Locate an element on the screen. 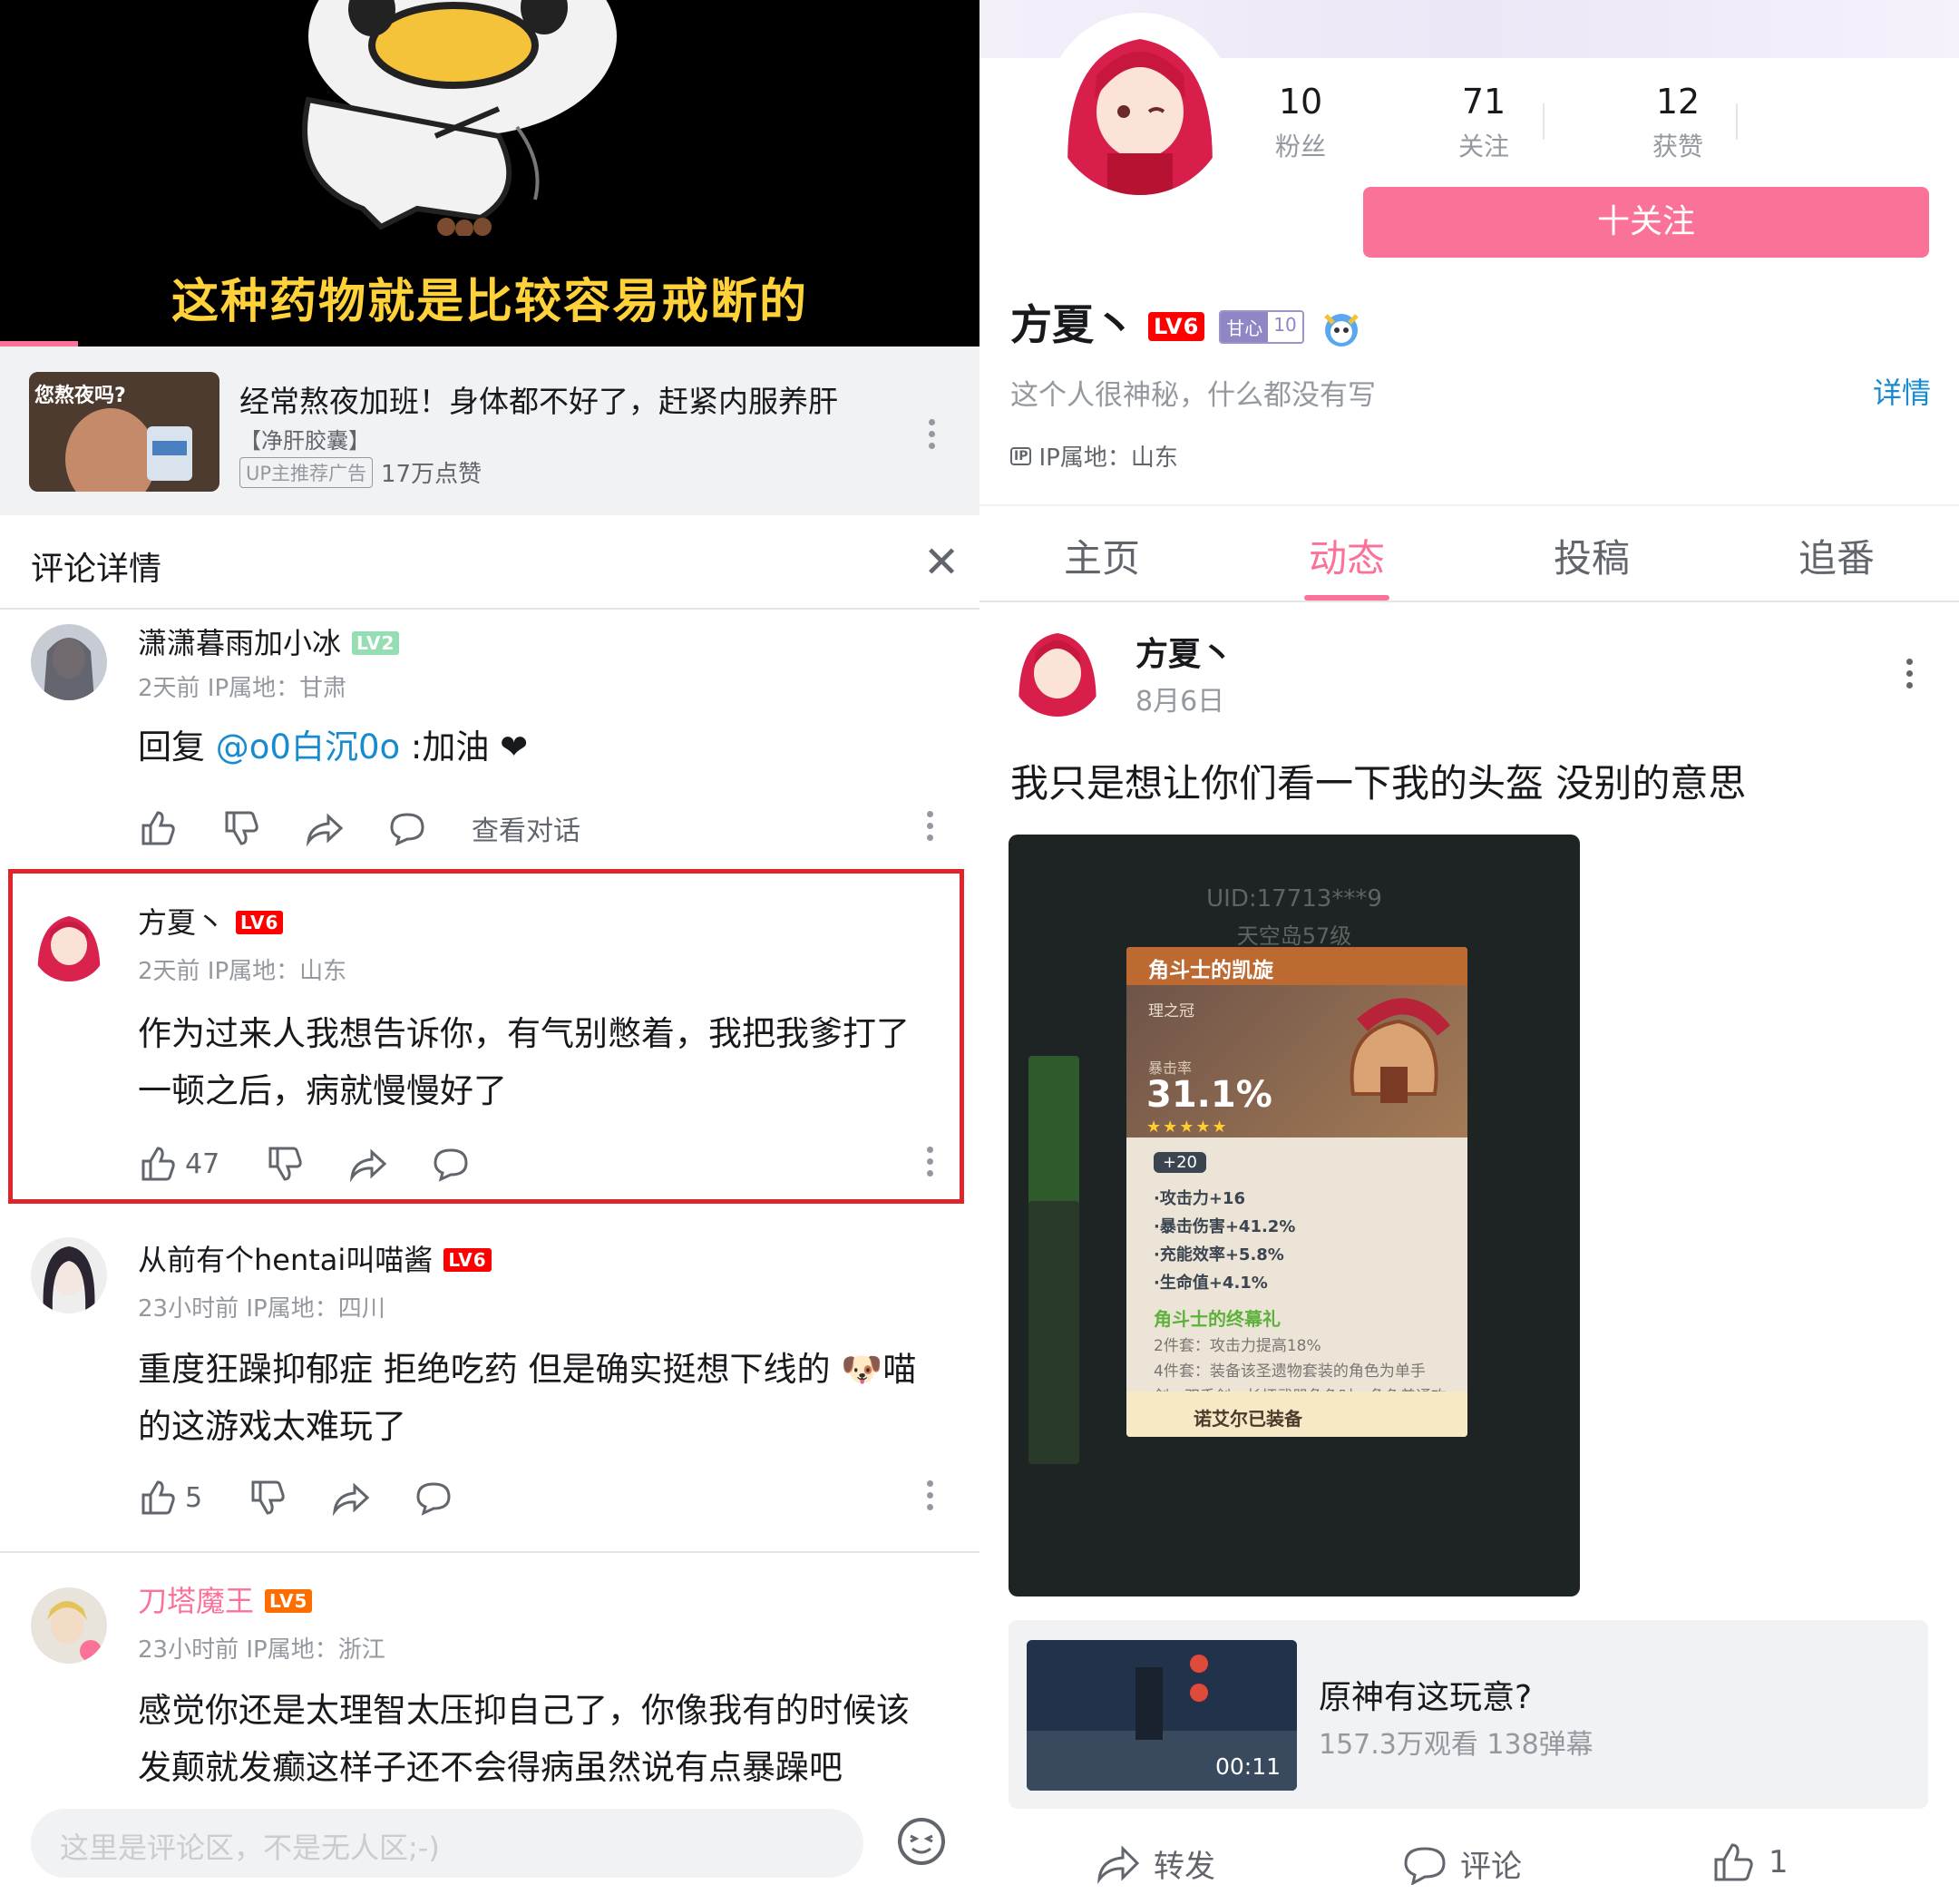 The height and width of the screenshot is (1904, 1959). tab-bangumi: 追番 is located at coordinates (1836, 556).